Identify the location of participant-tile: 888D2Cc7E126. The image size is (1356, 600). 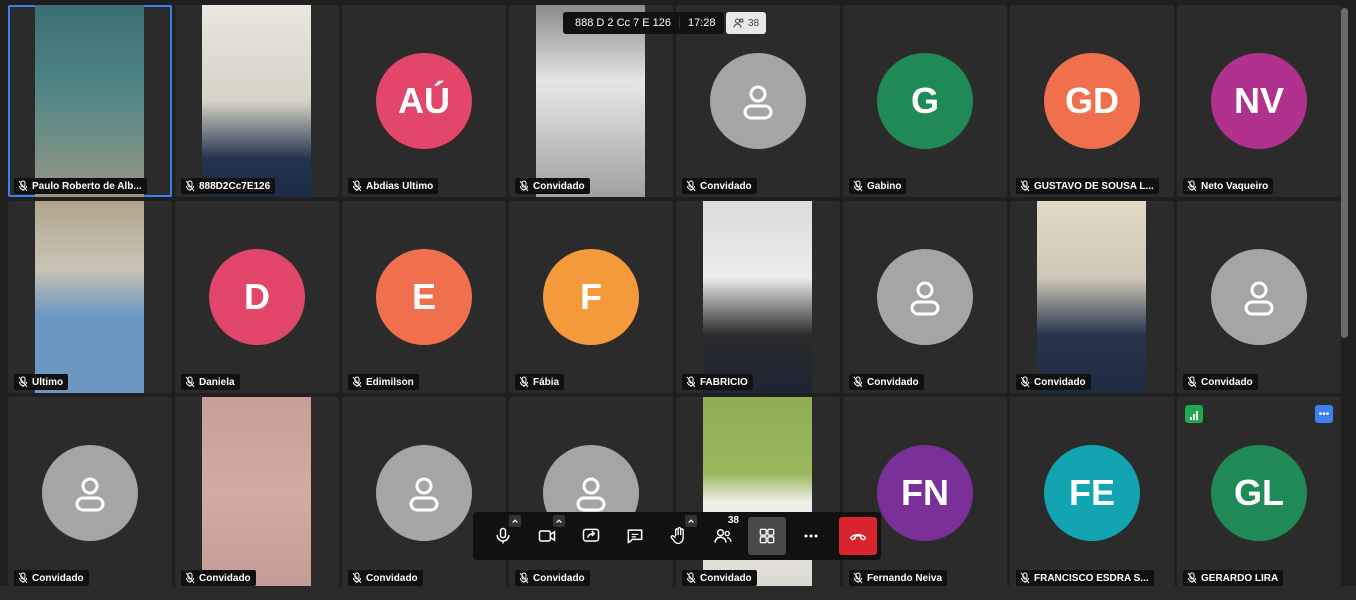
(257, 101).